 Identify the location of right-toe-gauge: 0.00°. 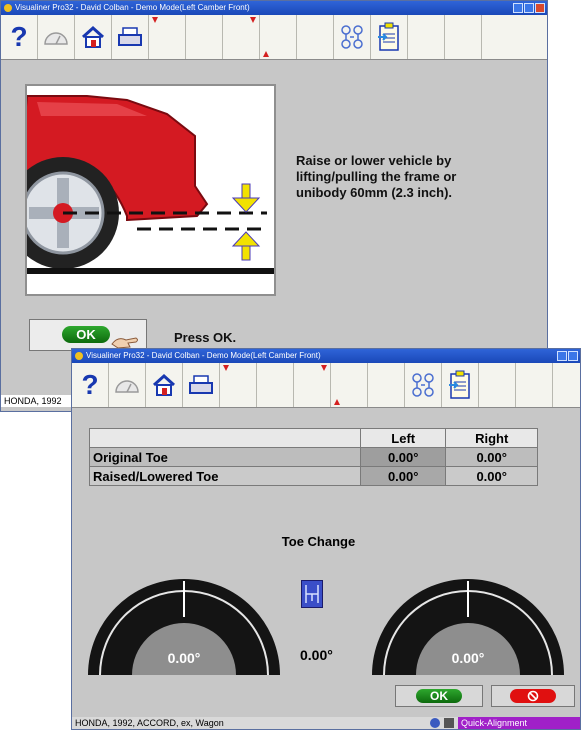
(468, 627).